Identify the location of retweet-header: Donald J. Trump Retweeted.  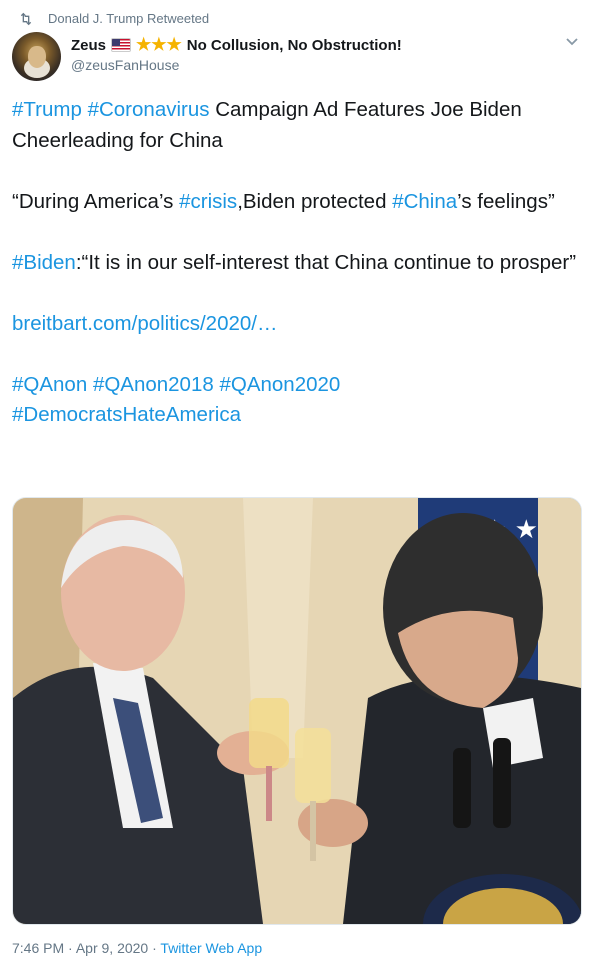
(114, 18).